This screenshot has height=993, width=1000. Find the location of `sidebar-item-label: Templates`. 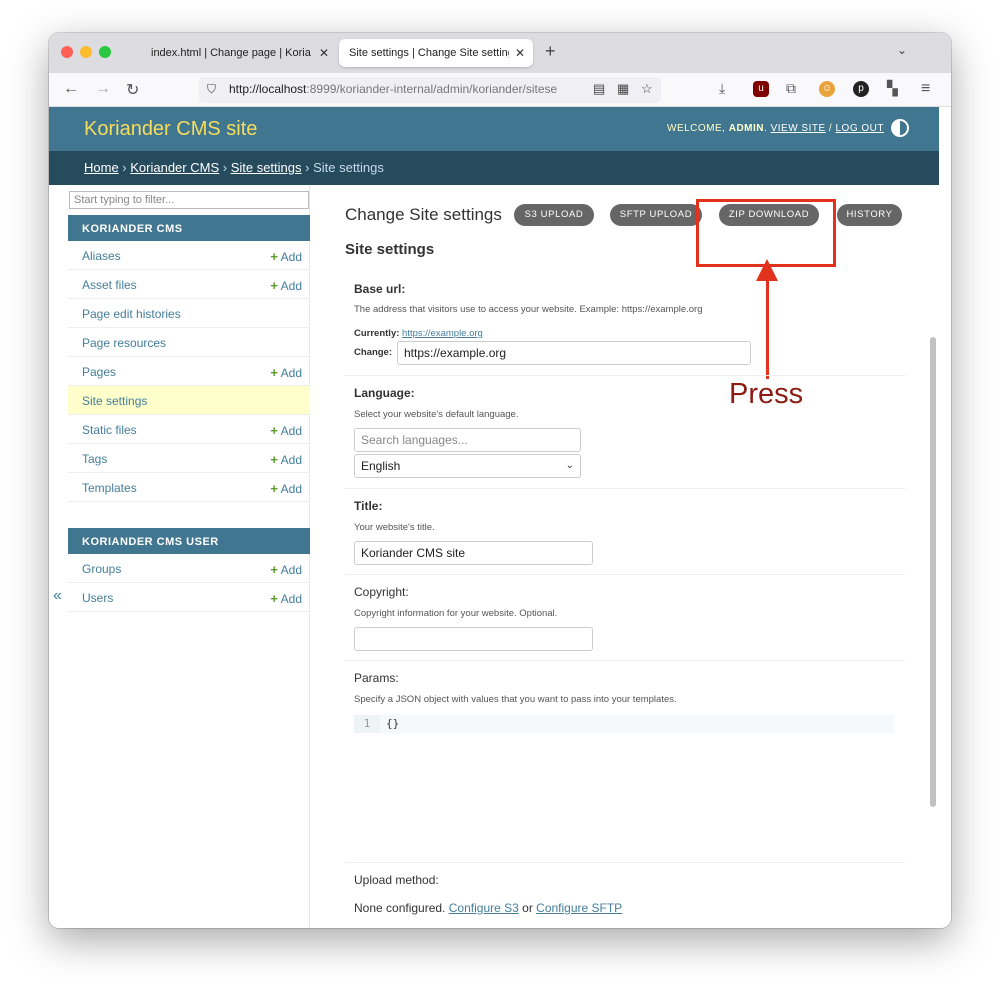

sidebar-item-label: Templates is located at coordinates (109, 488).